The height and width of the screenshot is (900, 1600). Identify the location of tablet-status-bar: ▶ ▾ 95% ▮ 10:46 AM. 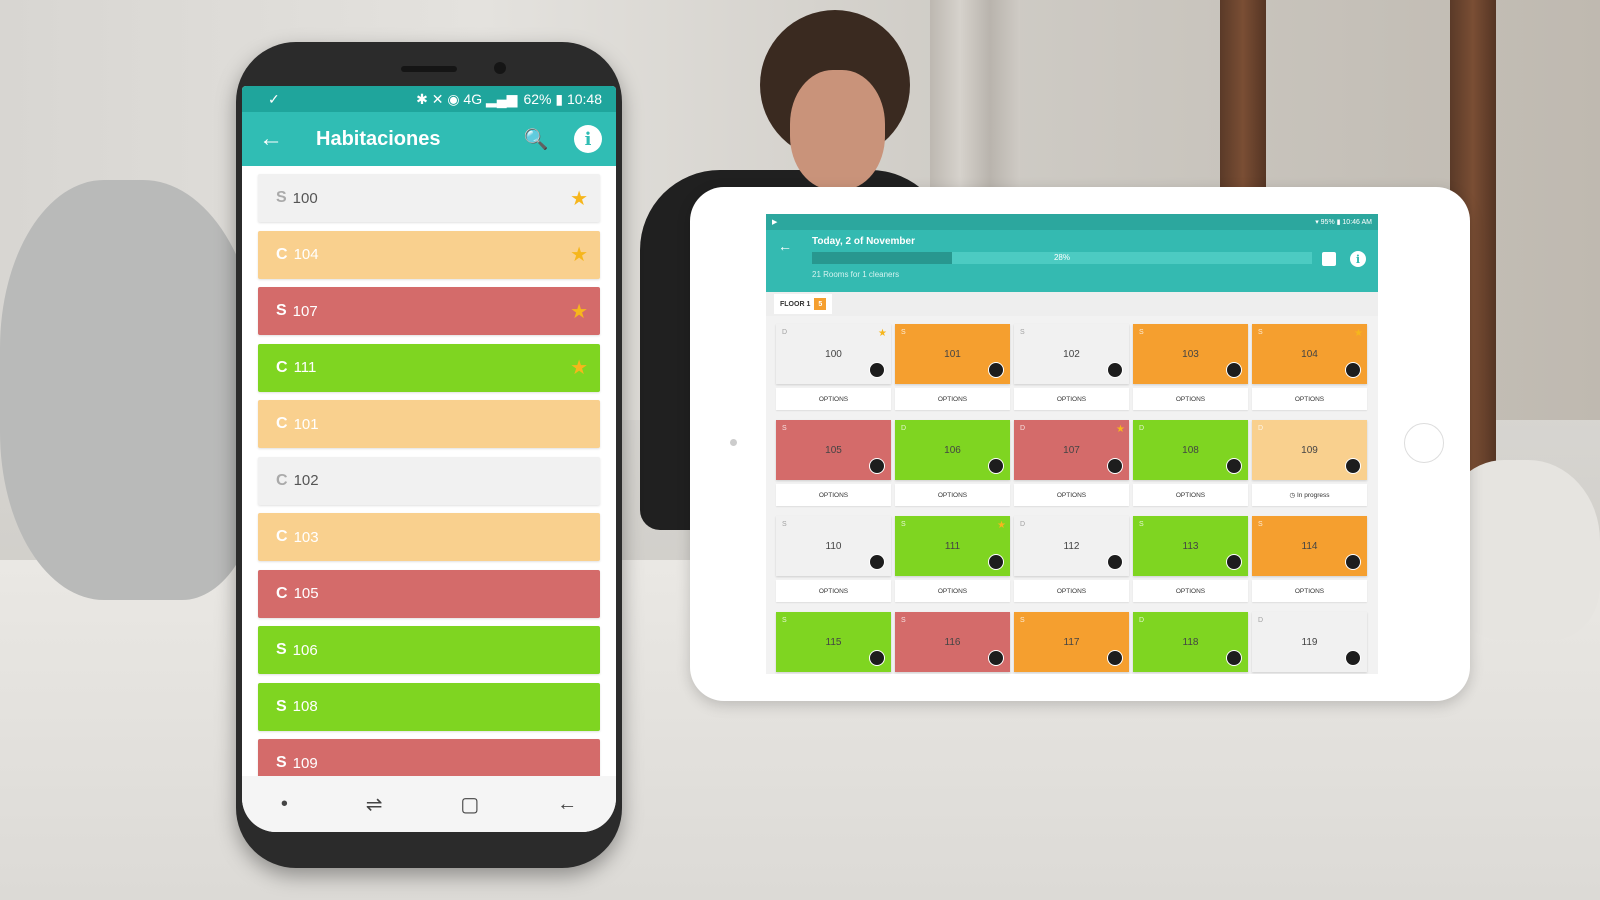
(1072, 222).